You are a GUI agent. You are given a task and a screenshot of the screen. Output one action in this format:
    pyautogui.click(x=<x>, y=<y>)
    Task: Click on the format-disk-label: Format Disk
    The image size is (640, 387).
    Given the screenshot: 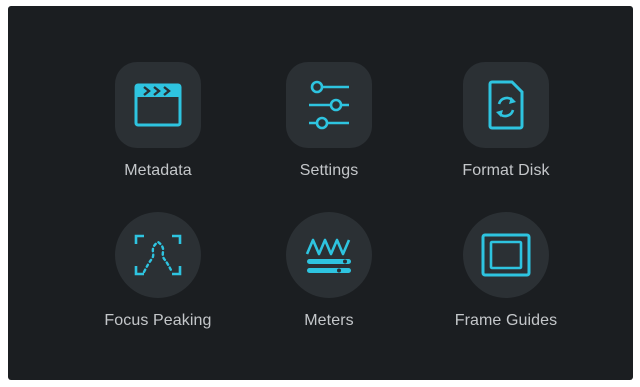 What is the action you would take?
    pyautogui.click(x=506, y=170)
    